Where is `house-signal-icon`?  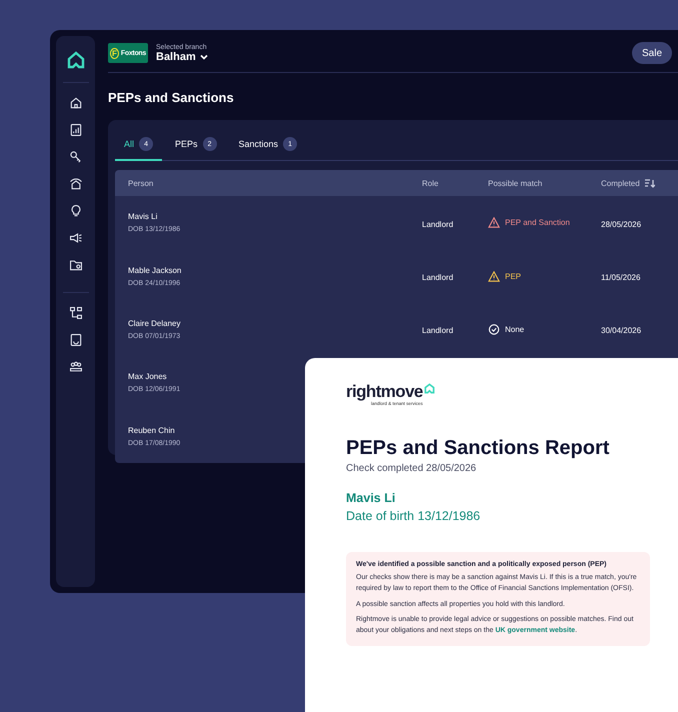
house-signal-icon is located at coordinates (75, 183).